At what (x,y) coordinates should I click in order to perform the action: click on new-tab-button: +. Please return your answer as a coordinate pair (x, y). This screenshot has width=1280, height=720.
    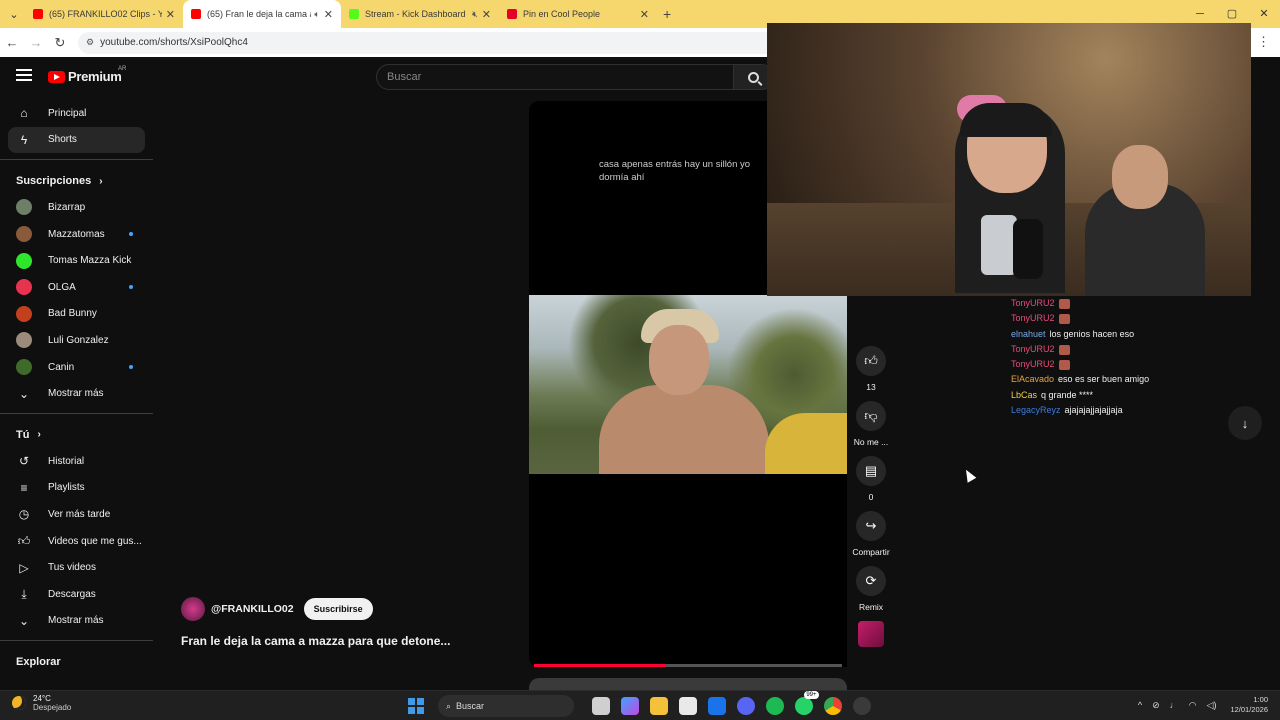
    Looking at the image, I should click on (667, 14).